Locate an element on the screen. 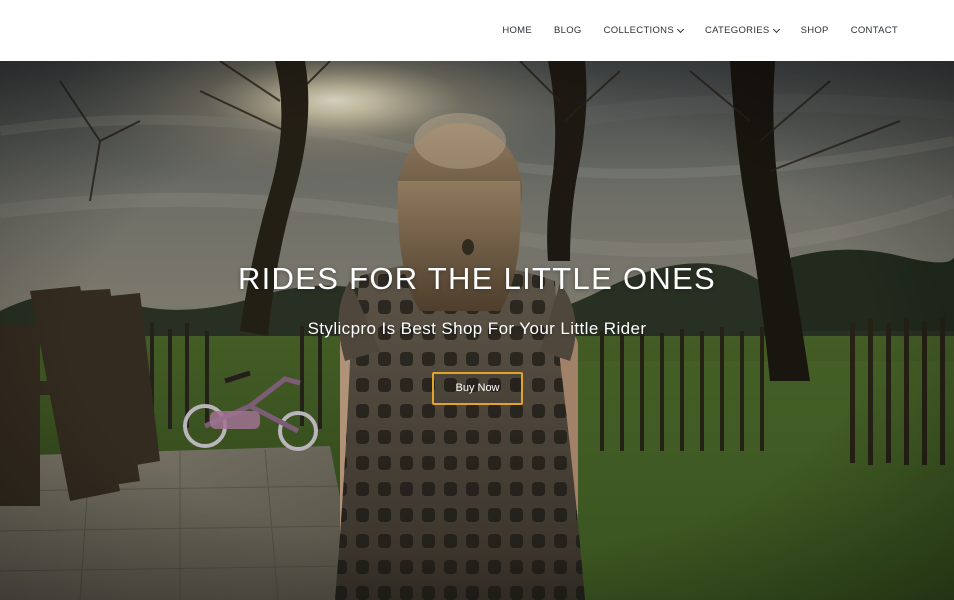 The height and width of the screenshot is (600, 954). hero-title: RIDES FOR THE LITTLE ONES is located at coordinates (477, 278).